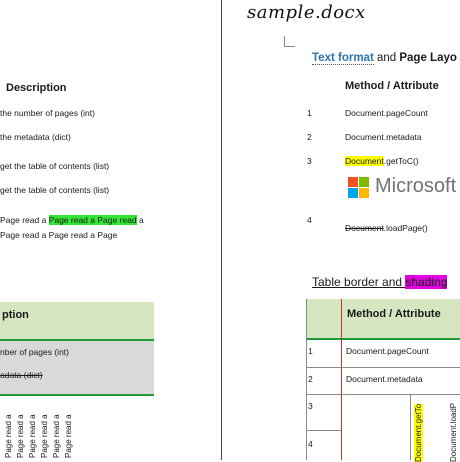 The height and width of the screenshot is (462, 460). Describe the element at coordinates (140, 220) in the screenshot. I see `paragraph-text-end: a` at that location.